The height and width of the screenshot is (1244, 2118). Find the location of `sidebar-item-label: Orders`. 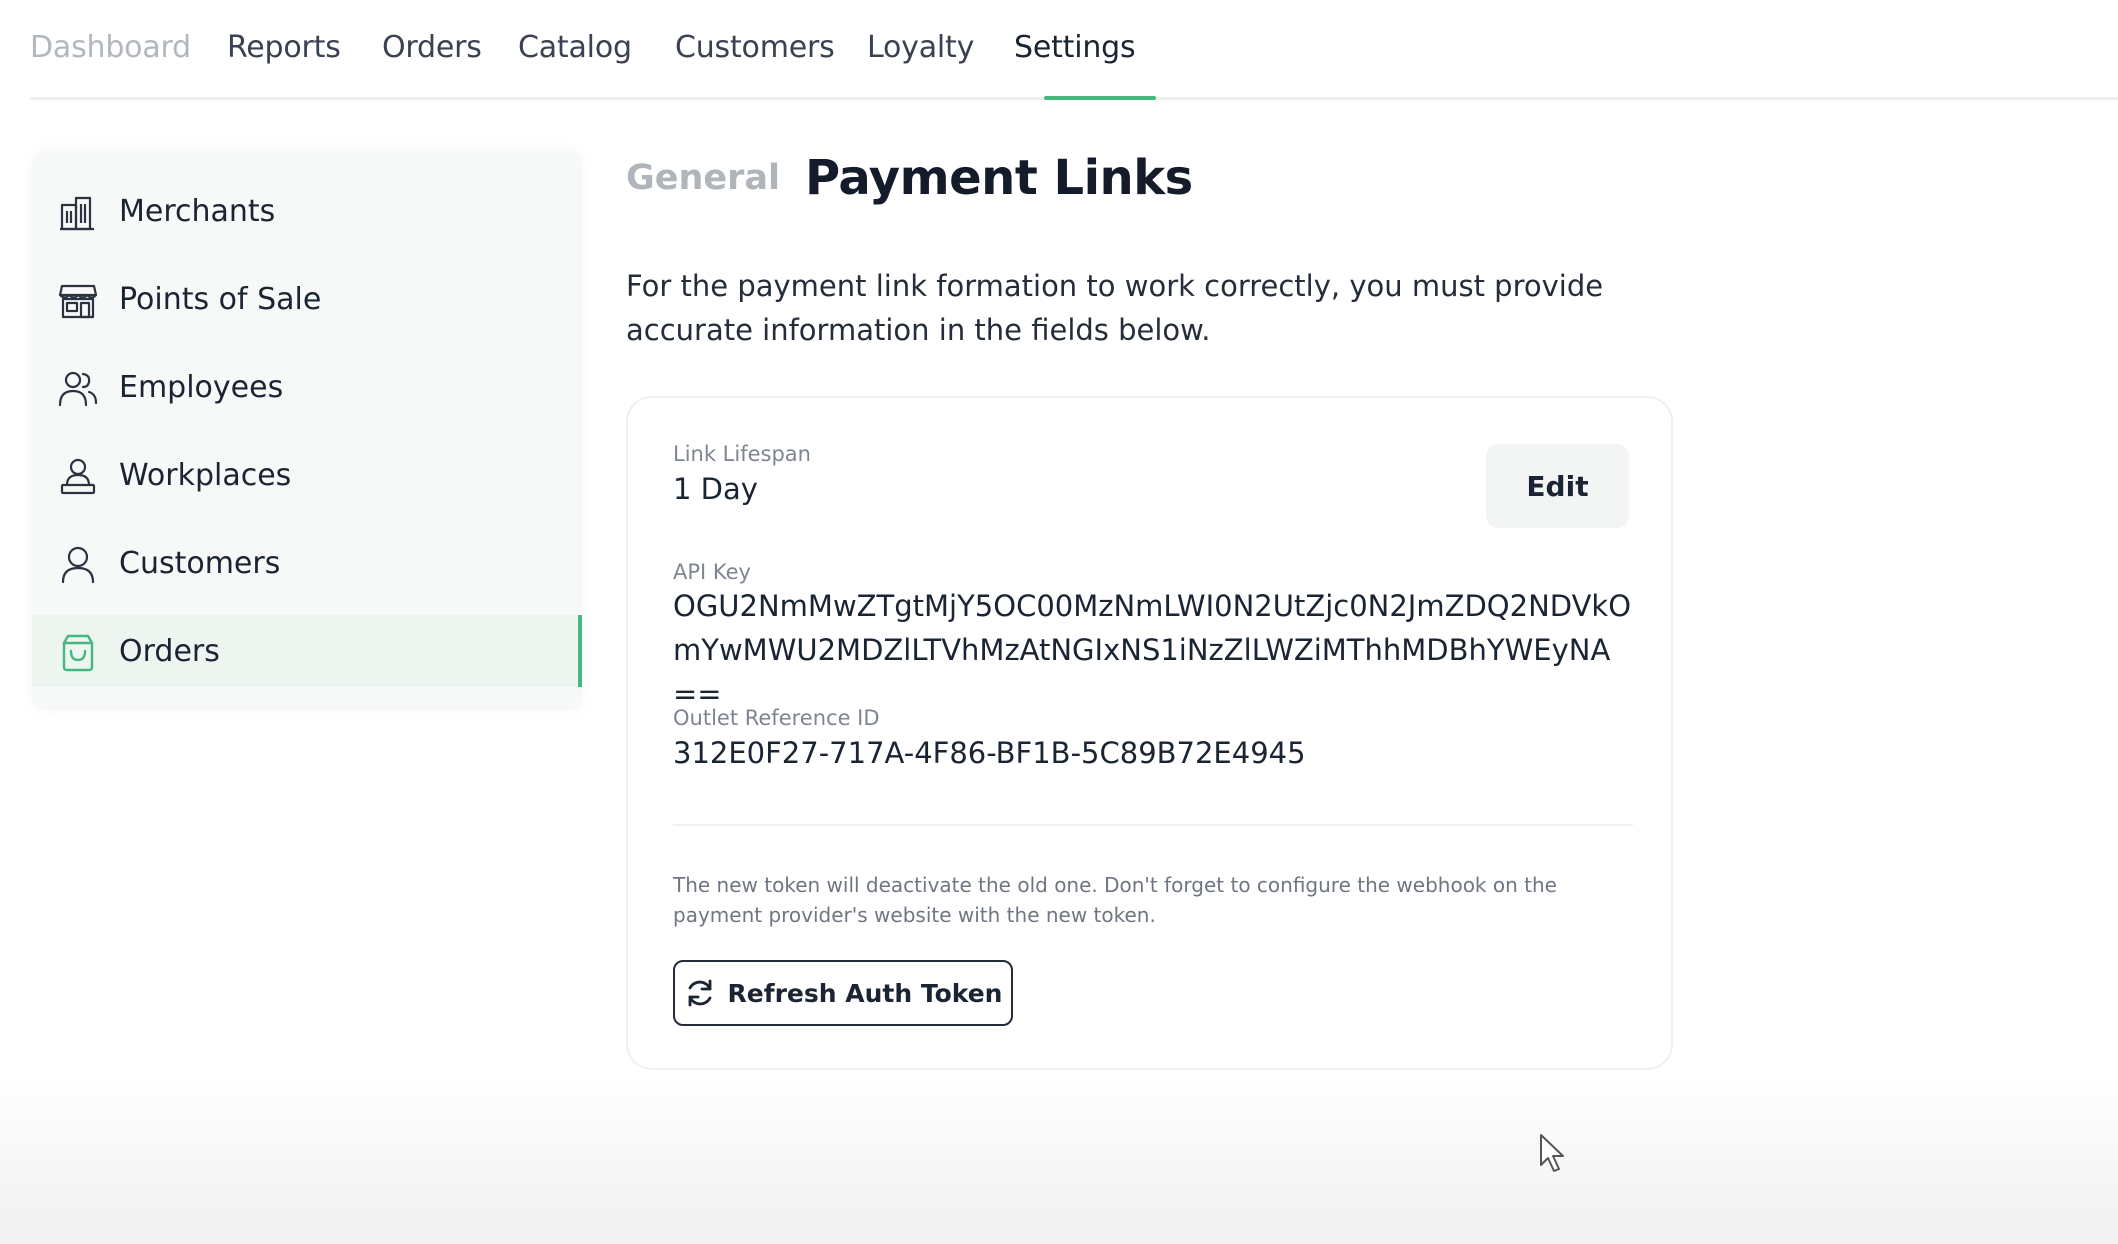

sidebar-item-label: Orders is located at coordinates (169, 651).